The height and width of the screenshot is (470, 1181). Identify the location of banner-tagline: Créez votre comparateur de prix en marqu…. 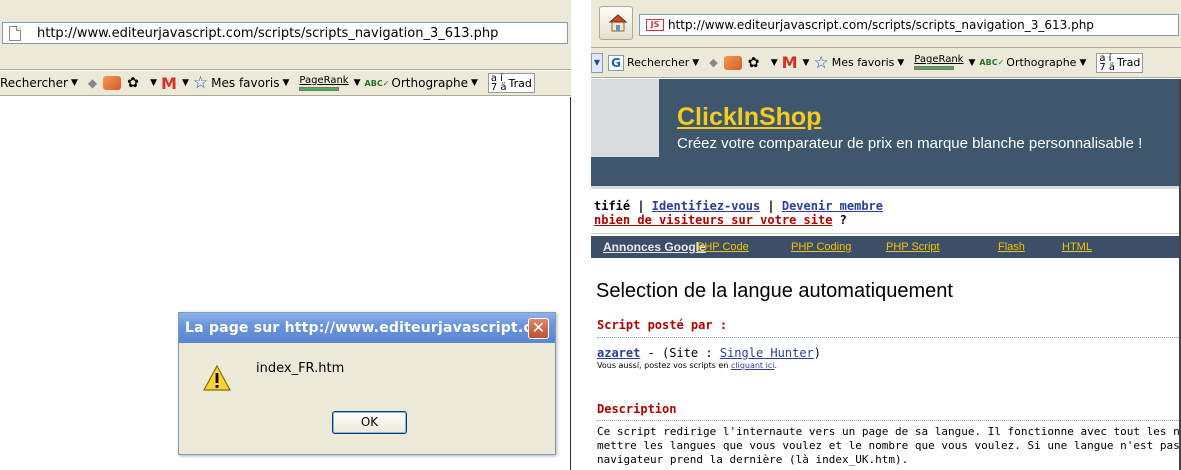
(910, 143).